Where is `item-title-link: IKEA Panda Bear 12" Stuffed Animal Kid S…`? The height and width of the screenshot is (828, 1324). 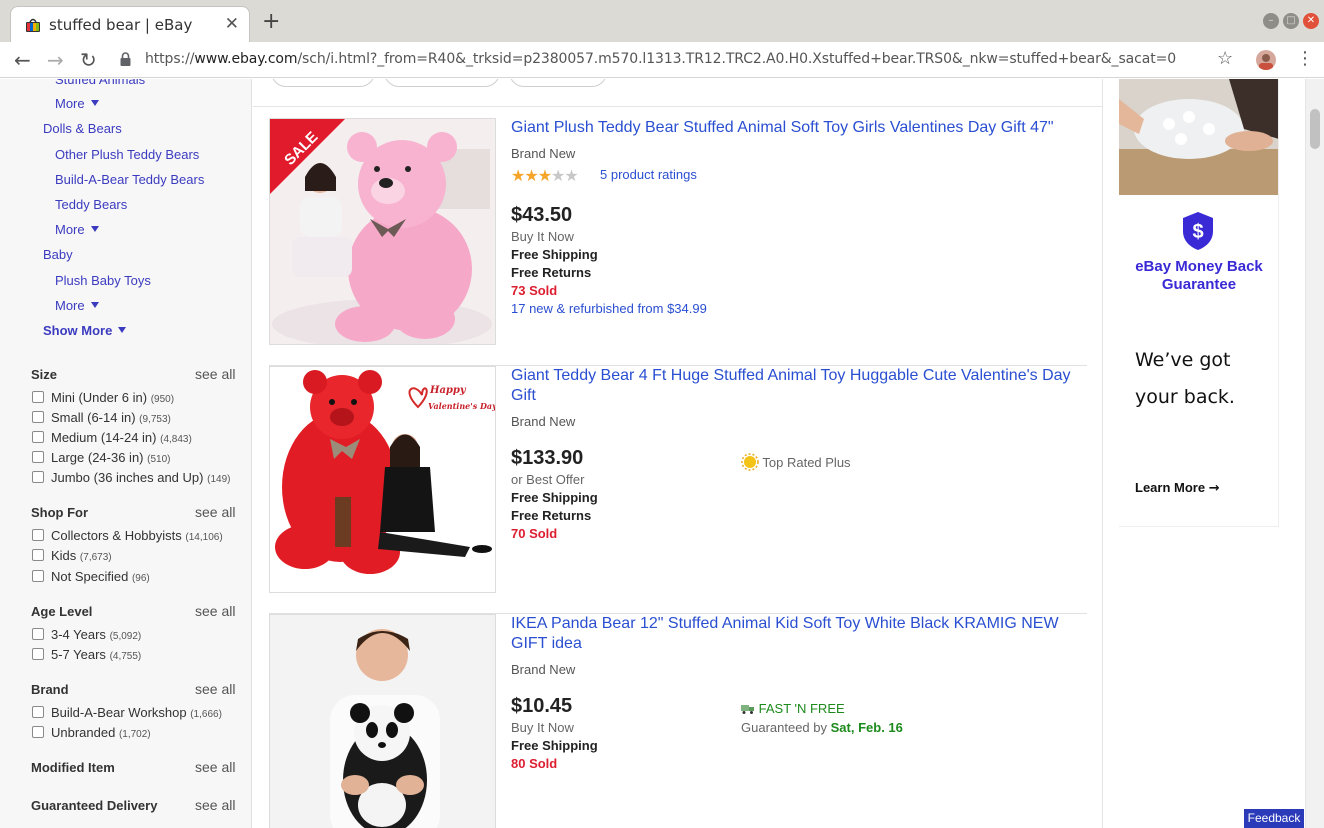
item-title-link: IKEA Panda Bear 12" Stuffed Animal Kid S… is located at coordinates (793, 634).